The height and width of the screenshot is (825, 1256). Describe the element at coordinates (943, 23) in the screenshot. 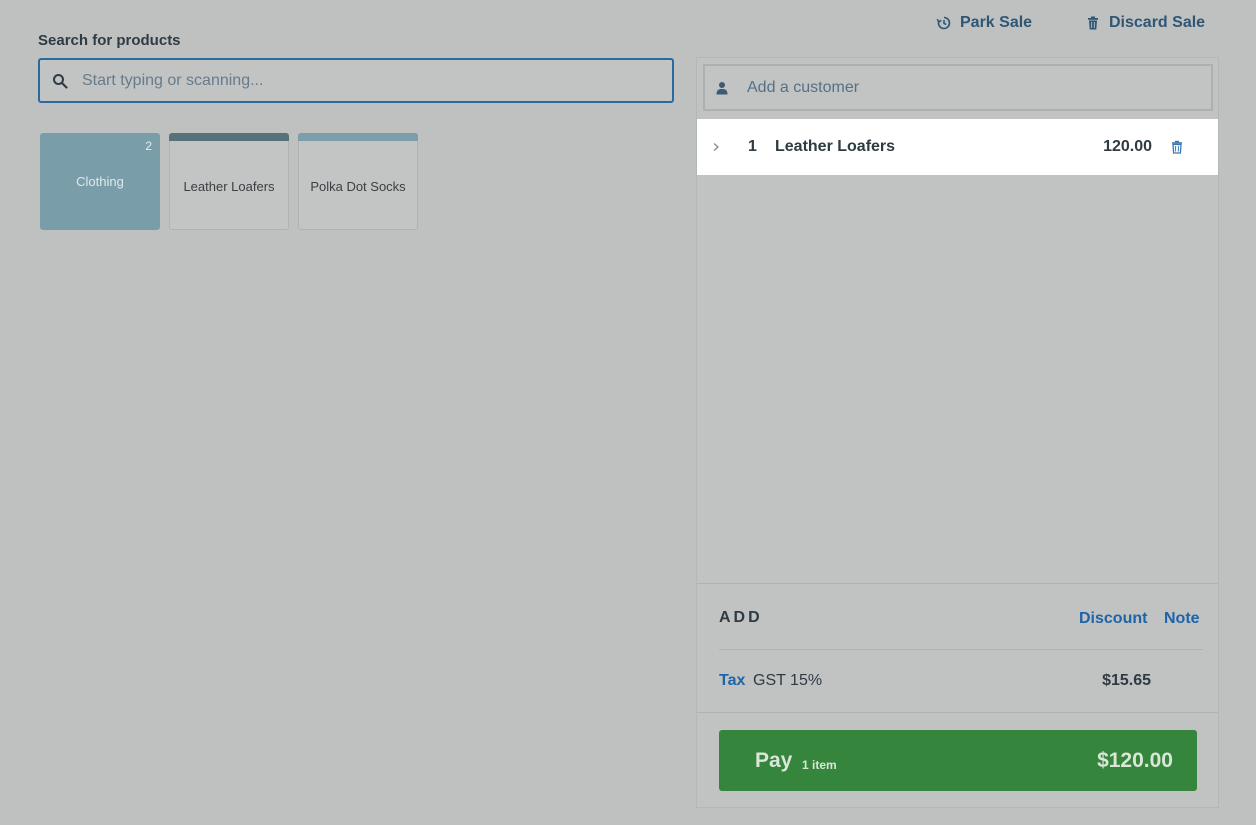

I see `history-icon` at that location.